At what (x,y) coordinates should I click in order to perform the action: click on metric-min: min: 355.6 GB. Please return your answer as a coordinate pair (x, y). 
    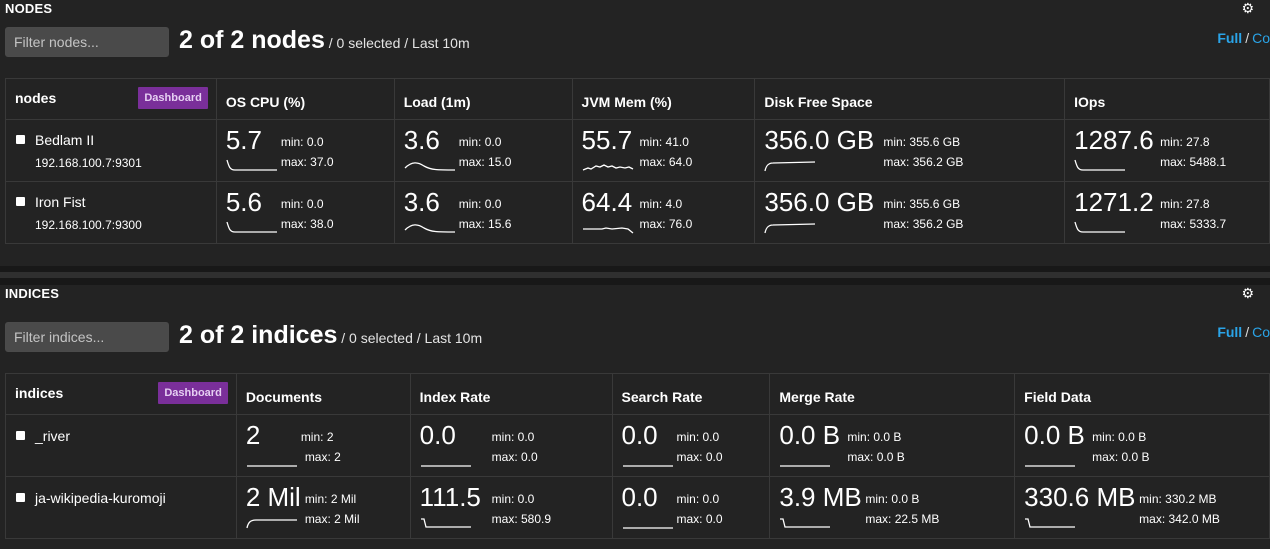
    Looking at the image, I should click on (922, 142).